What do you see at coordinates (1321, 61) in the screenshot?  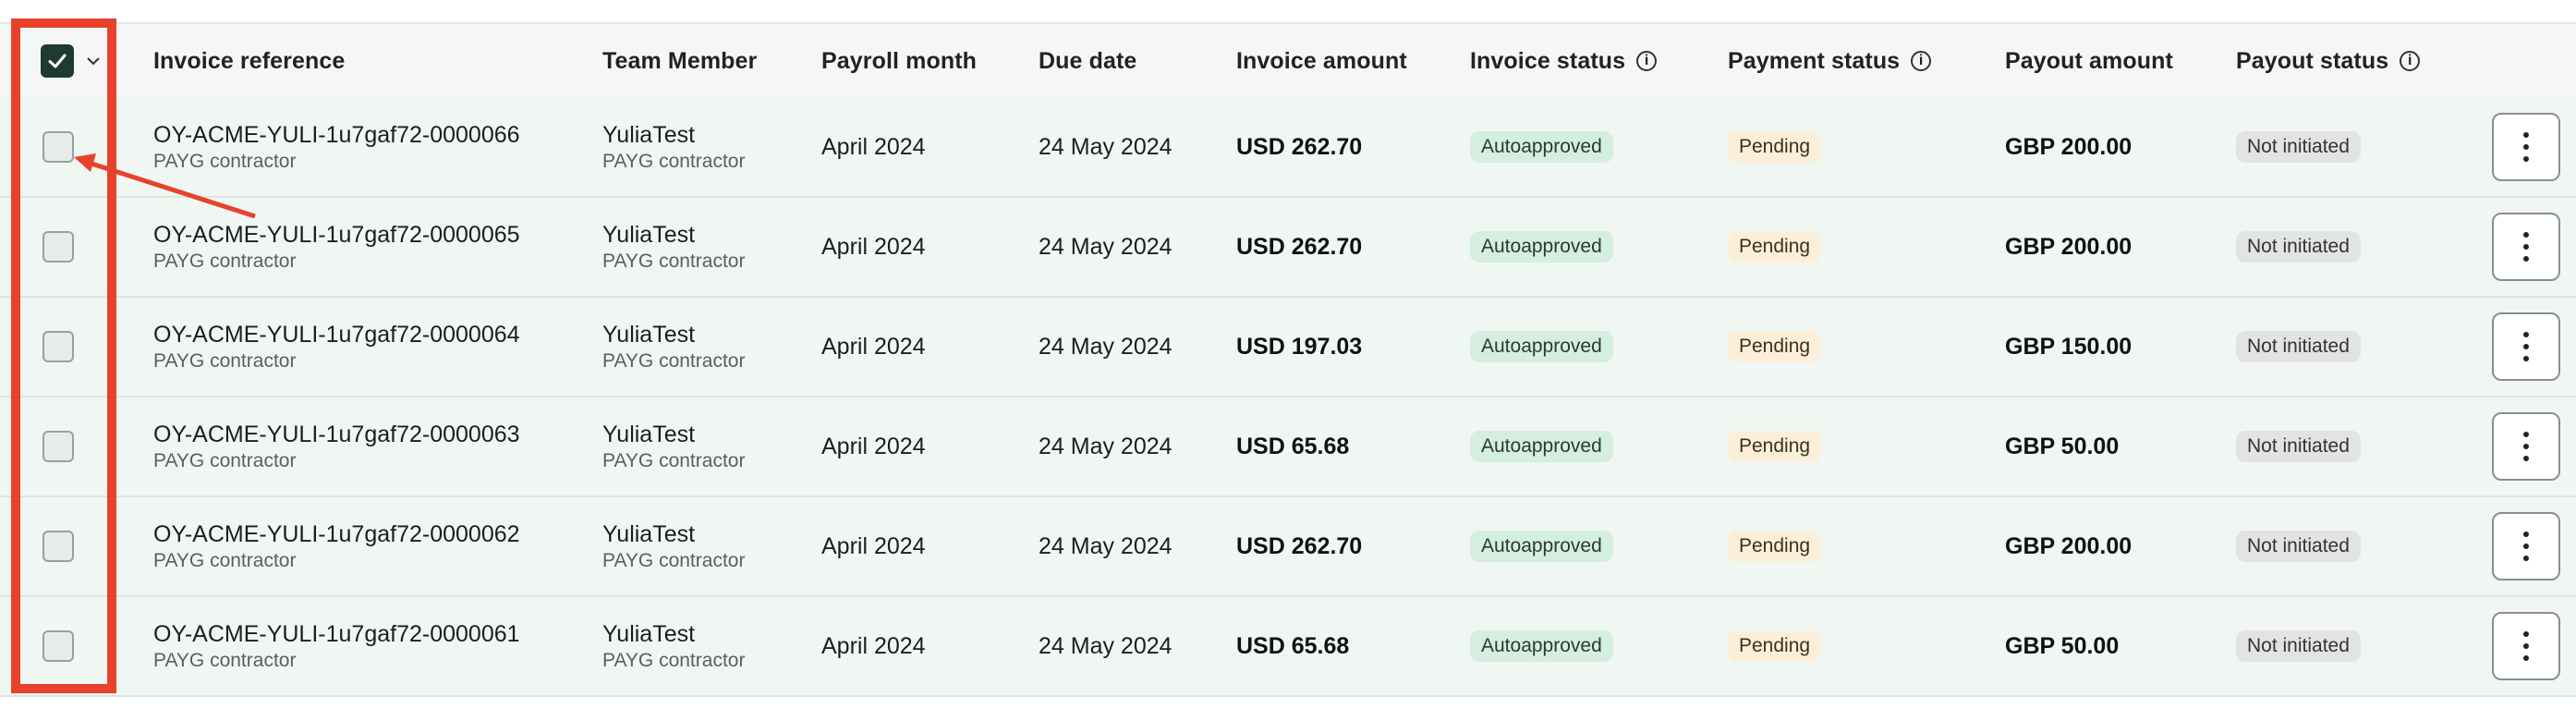 I see `col-invoice-amount: Invoice amount` at bounding box center [1321, 61].